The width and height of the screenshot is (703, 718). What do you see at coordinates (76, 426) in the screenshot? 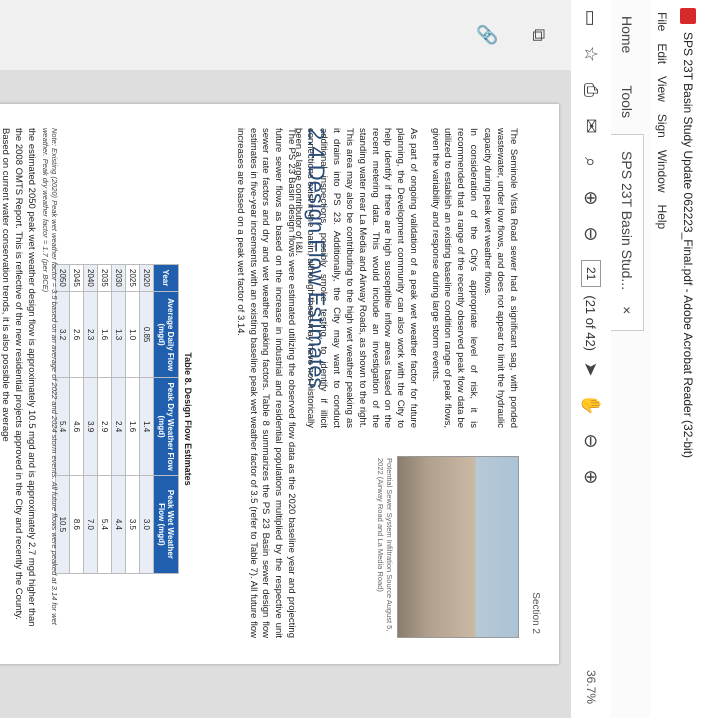
I see `table-cell: 4.6` at bounding box center [76, 426].